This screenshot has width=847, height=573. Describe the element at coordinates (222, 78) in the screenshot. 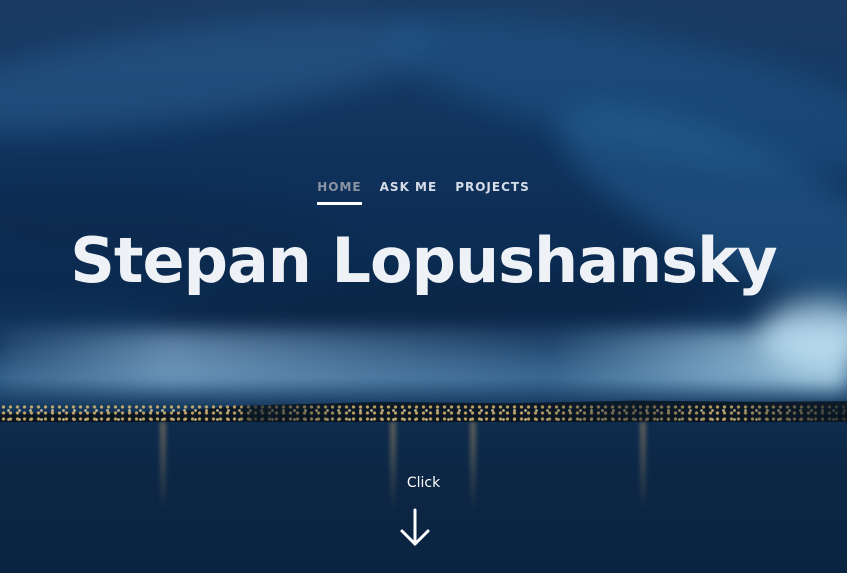

I see `cloud-streak` at that location.